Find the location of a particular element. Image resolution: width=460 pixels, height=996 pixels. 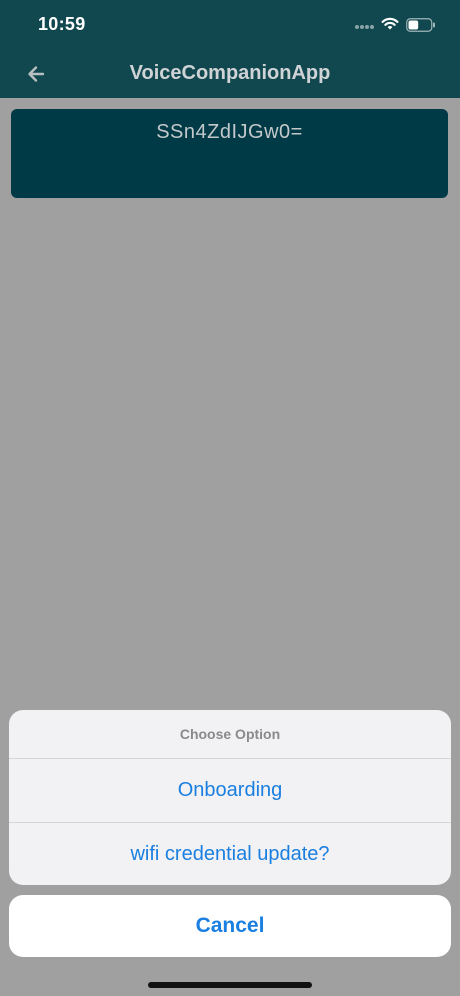

nav-bar: VoiceCompanionApp is located at coordinates (230, 74).